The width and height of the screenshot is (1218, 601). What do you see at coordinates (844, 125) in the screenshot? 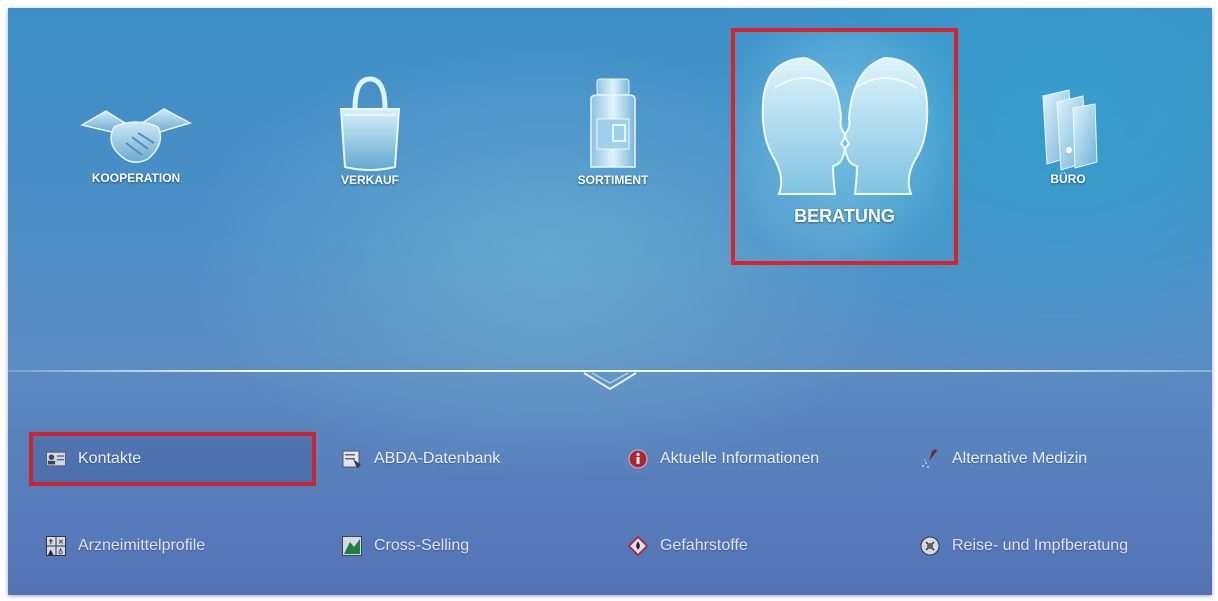
I see `two-heads-icon` at bounding box center [844, 125].